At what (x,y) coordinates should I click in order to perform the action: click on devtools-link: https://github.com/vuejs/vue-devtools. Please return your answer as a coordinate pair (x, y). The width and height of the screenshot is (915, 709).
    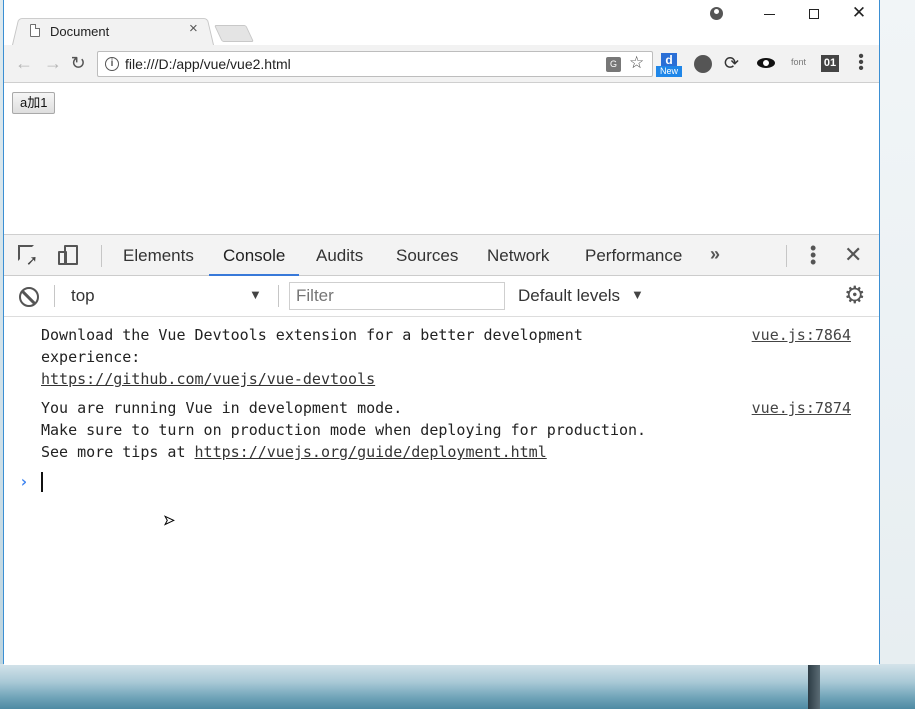
    Looking at the image, I should click on (208, 379).